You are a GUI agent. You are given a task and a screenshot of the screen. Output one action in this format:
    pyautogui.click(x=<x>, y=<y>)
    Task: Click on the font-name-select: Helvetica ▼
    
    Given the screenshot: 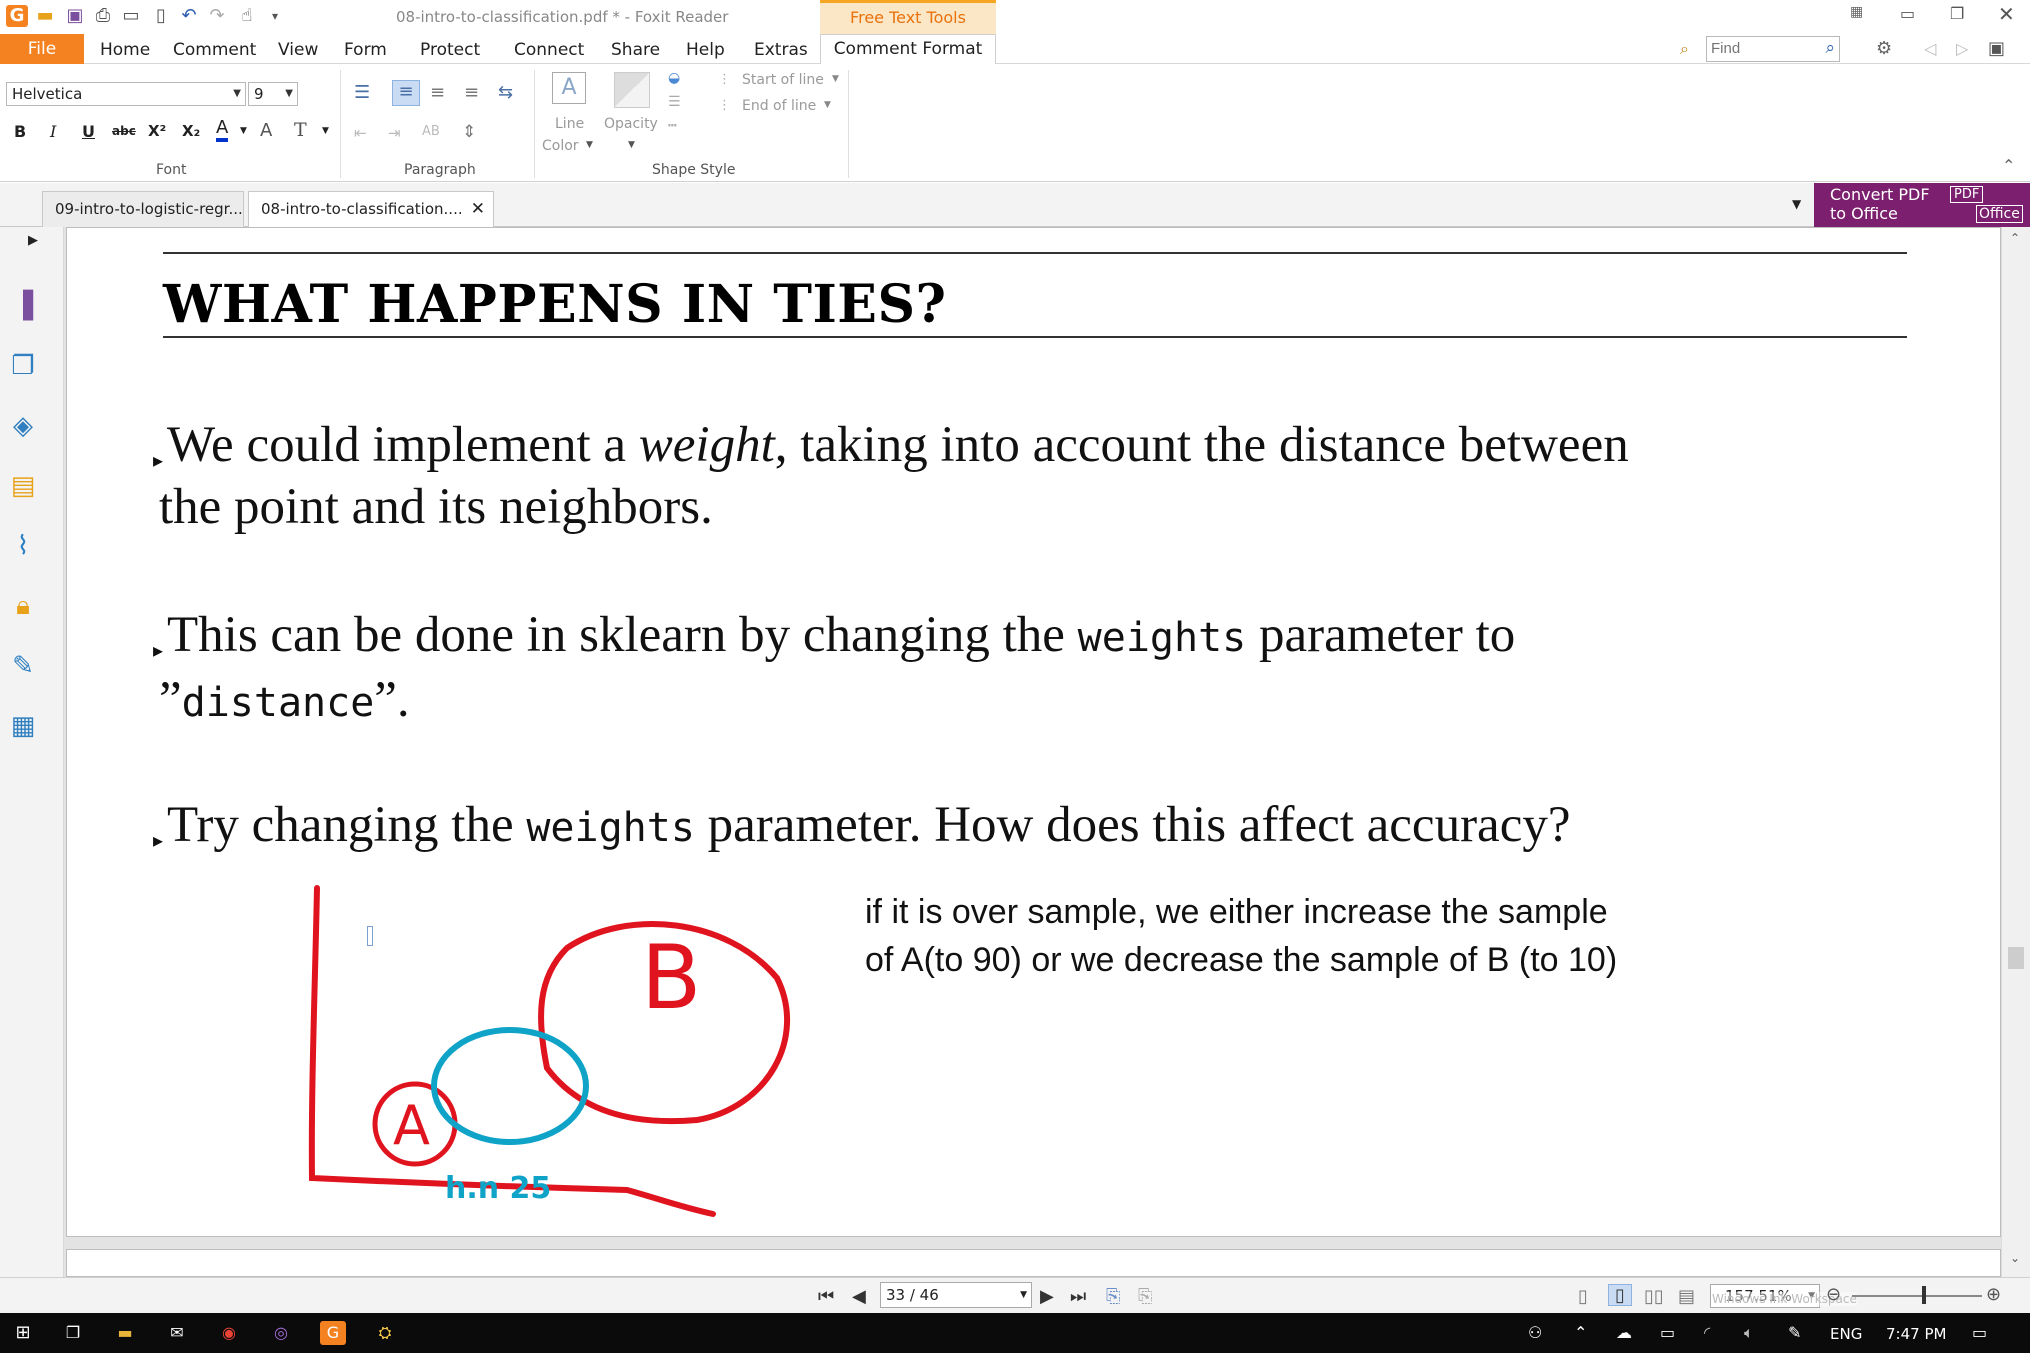 What is the action you would take?
    pyautogui.click(x=126, y=94)
    